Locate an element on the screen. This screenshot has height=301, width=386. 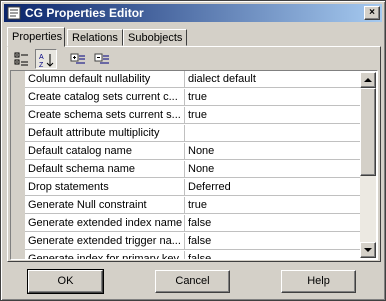
property-value: dialect default is located at coordinates (272, 79).